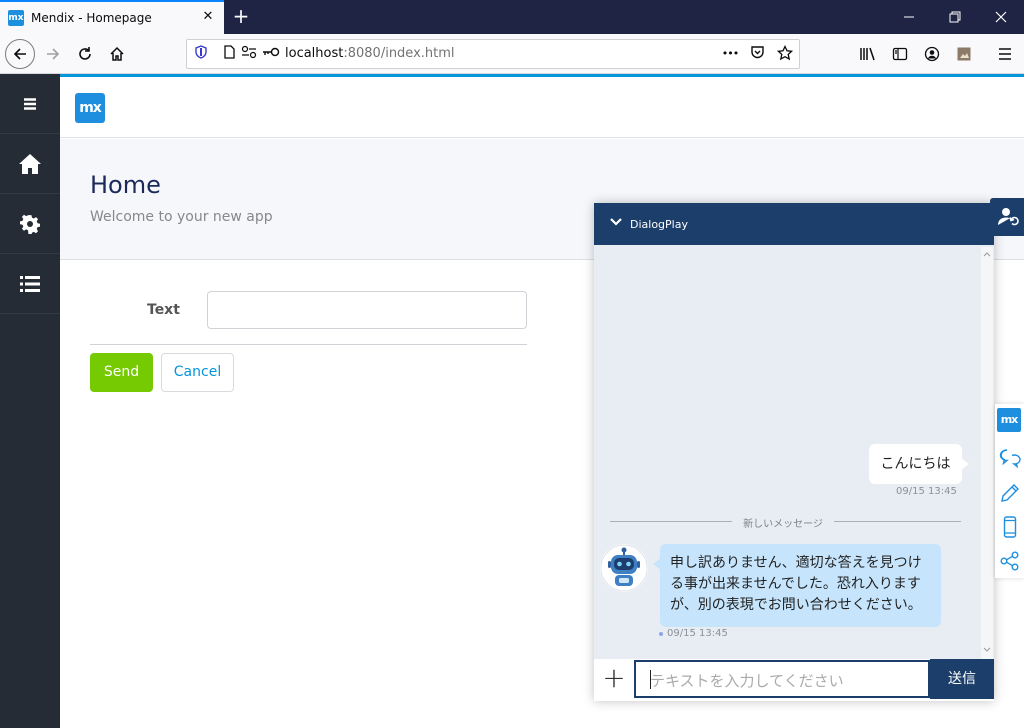  What do you see at coordinates (783, 524) in the screenshot?
I see `new-messages-separator: 新しいメッセージ` at bounding box center [783, 524].